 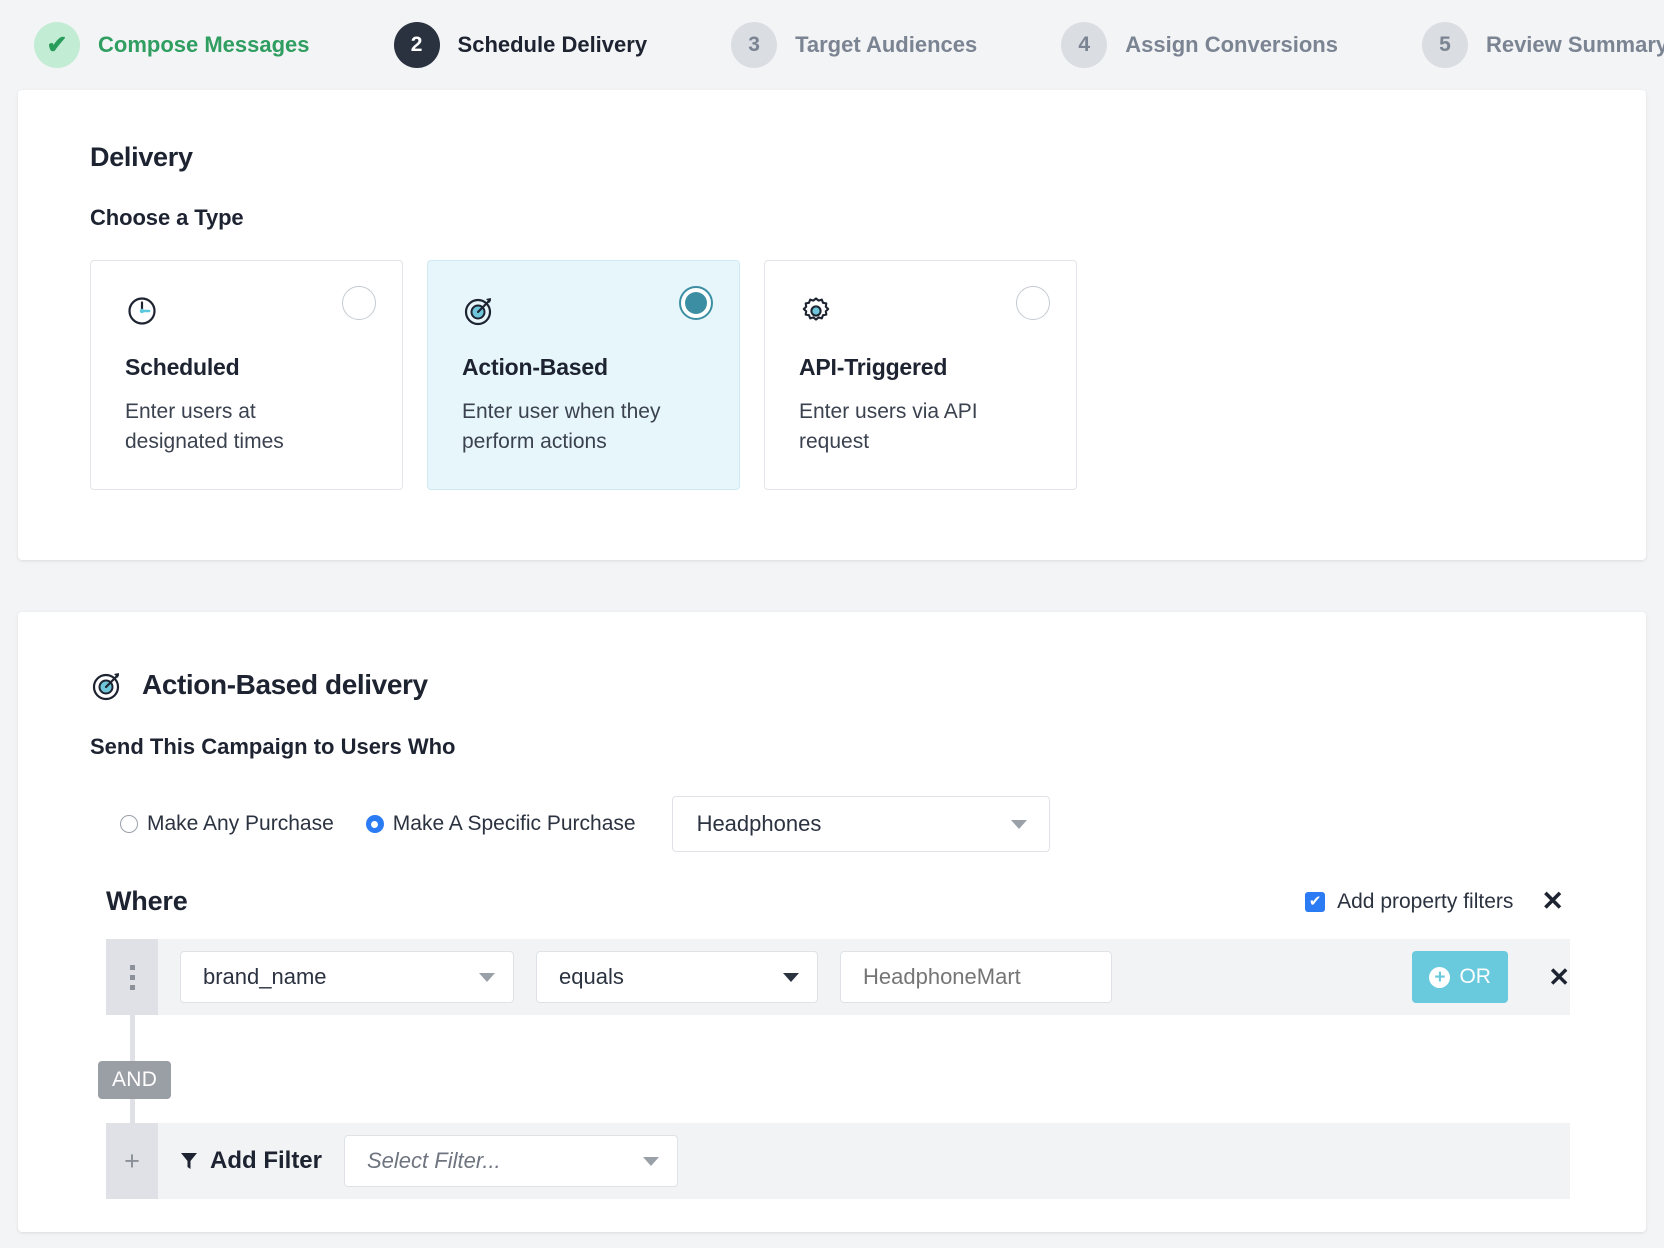 What do you see at coordinates (860, 824) in the screenshot?
I see `product-select: Headphones` at bounding box center [860, 824].